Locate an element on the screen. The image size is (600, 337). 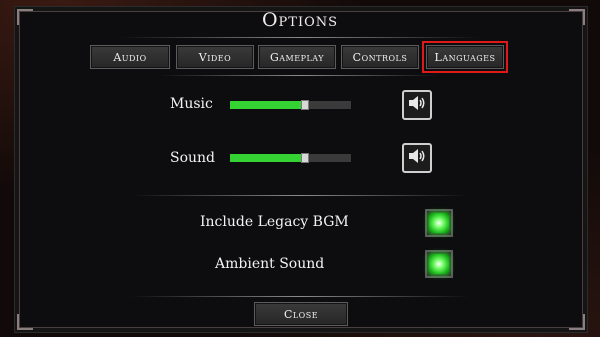
ambient-sound-toggle is located at coordinates (439, 264).